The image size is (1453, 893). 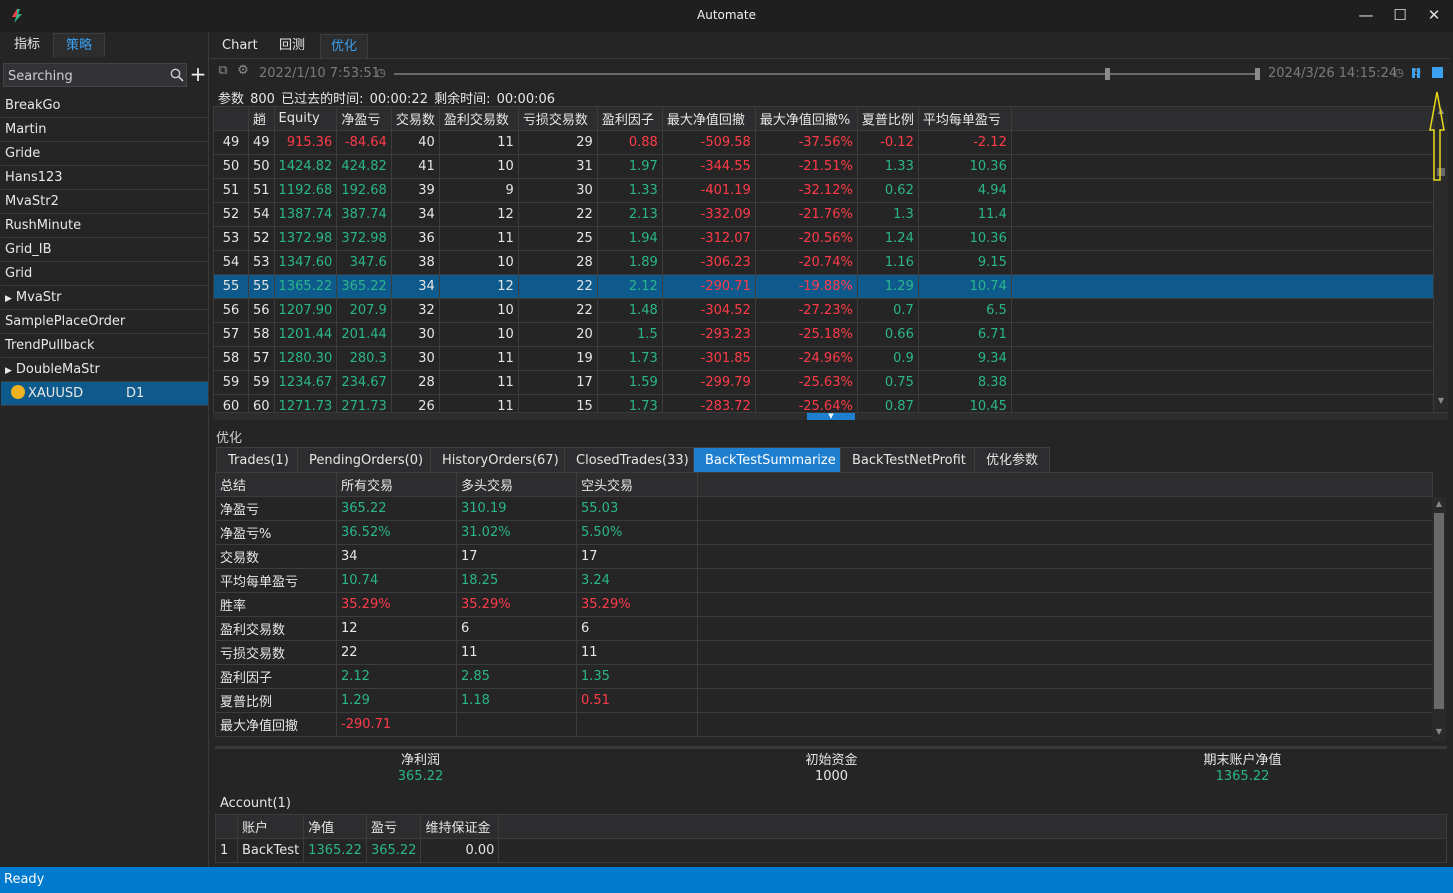 What do you see at coordinates (637, 628) in the screenshot?
I see `summary-cell: 6` at bounding box center [637, 628].